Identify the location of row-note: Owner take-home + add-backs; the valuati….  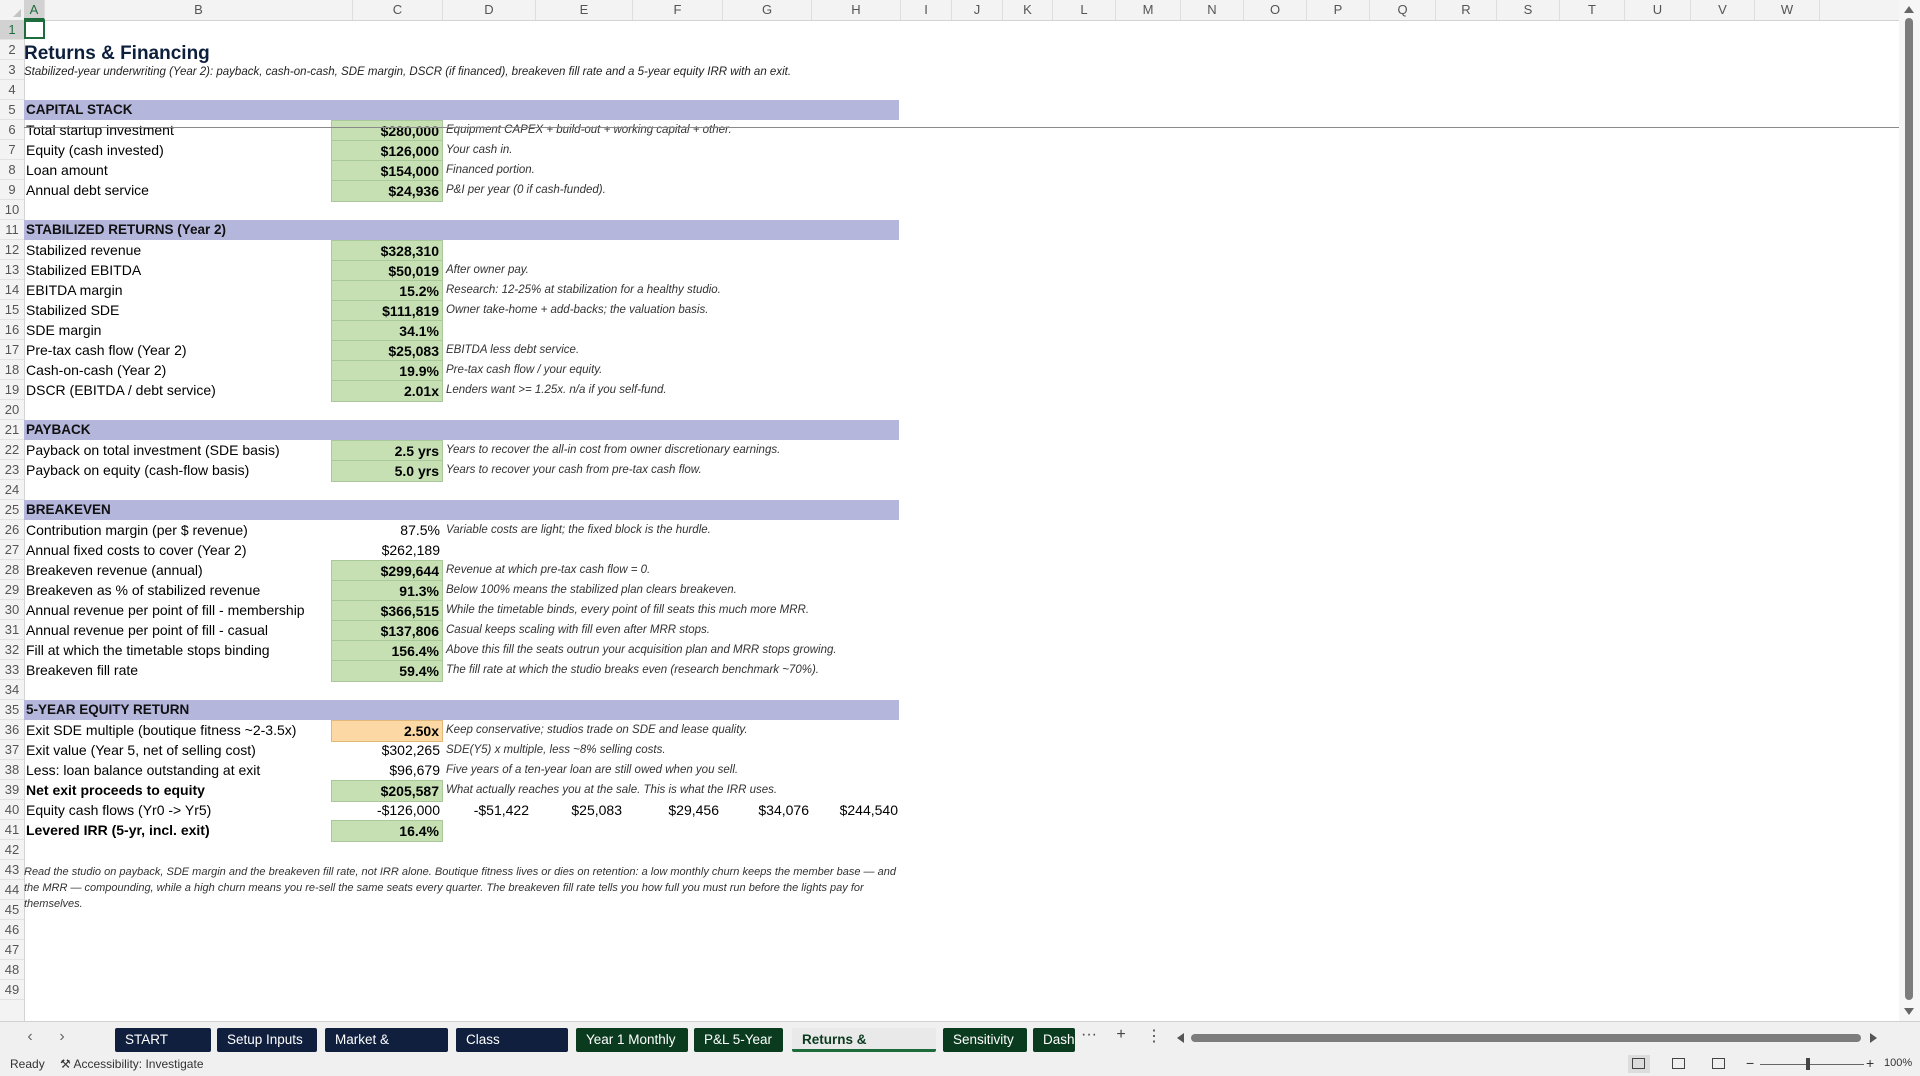
(576, 310).